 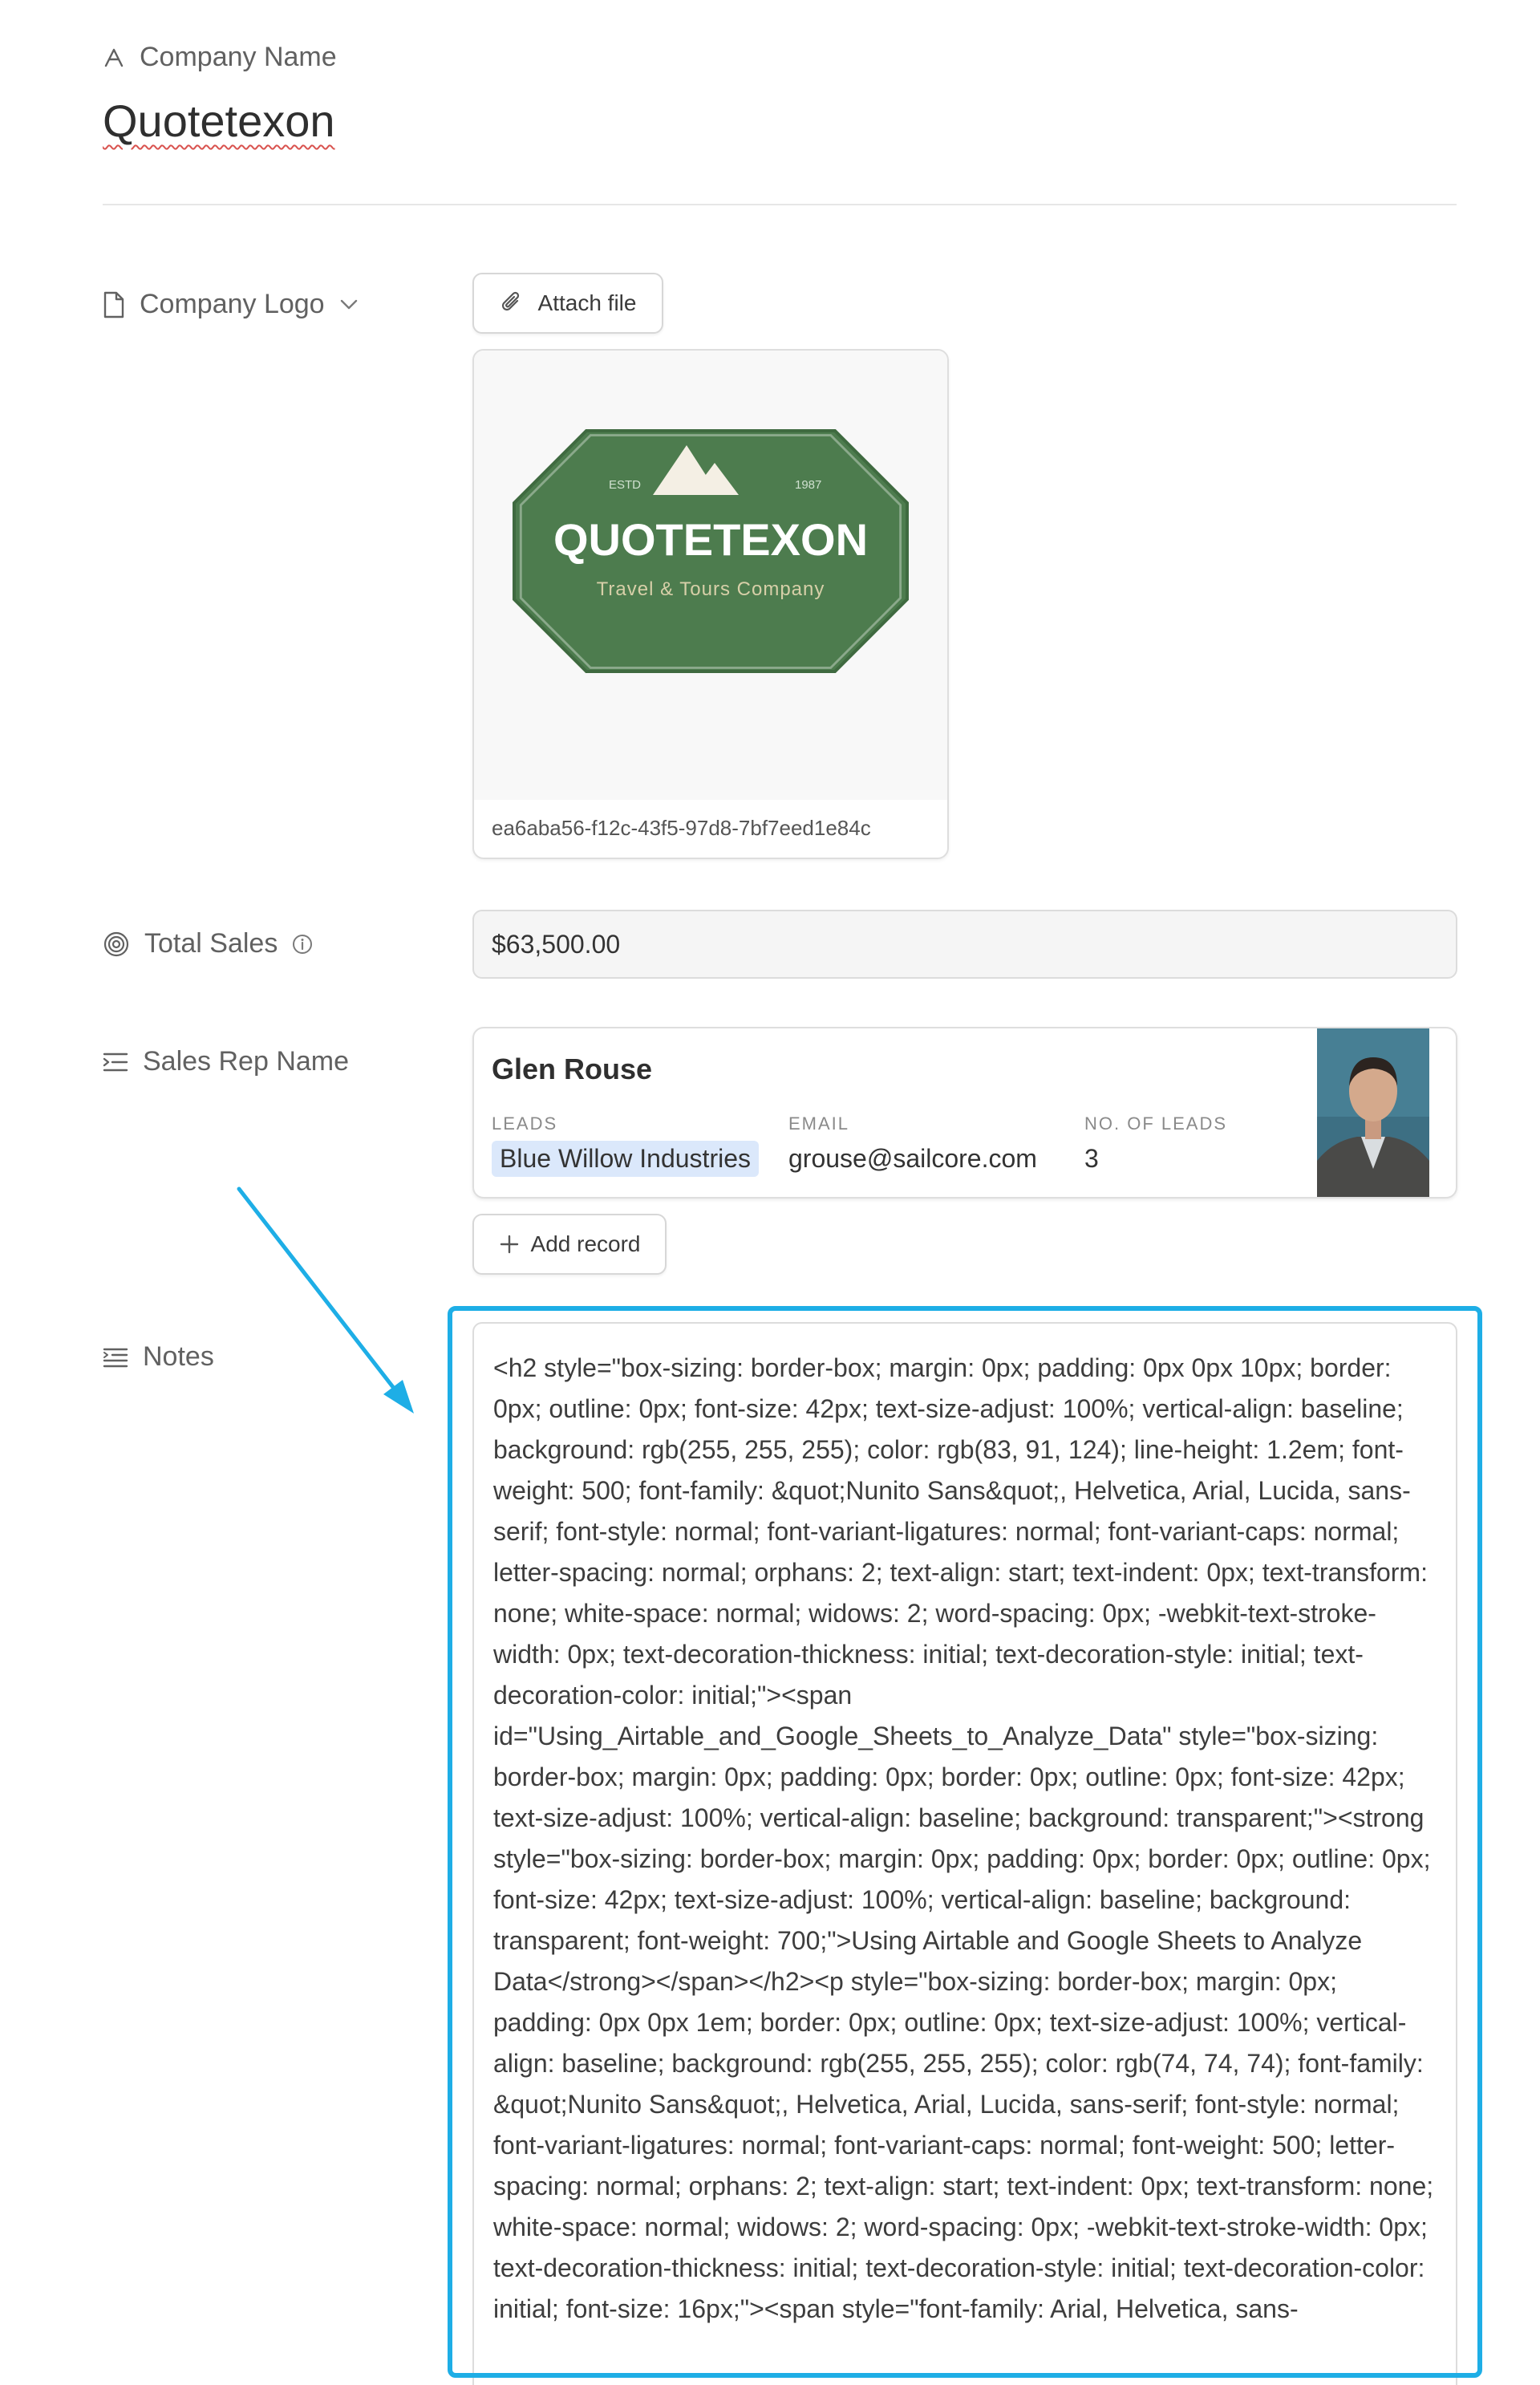 I want to click on notes-field-label: Notes, so click(x=158, y=1357).